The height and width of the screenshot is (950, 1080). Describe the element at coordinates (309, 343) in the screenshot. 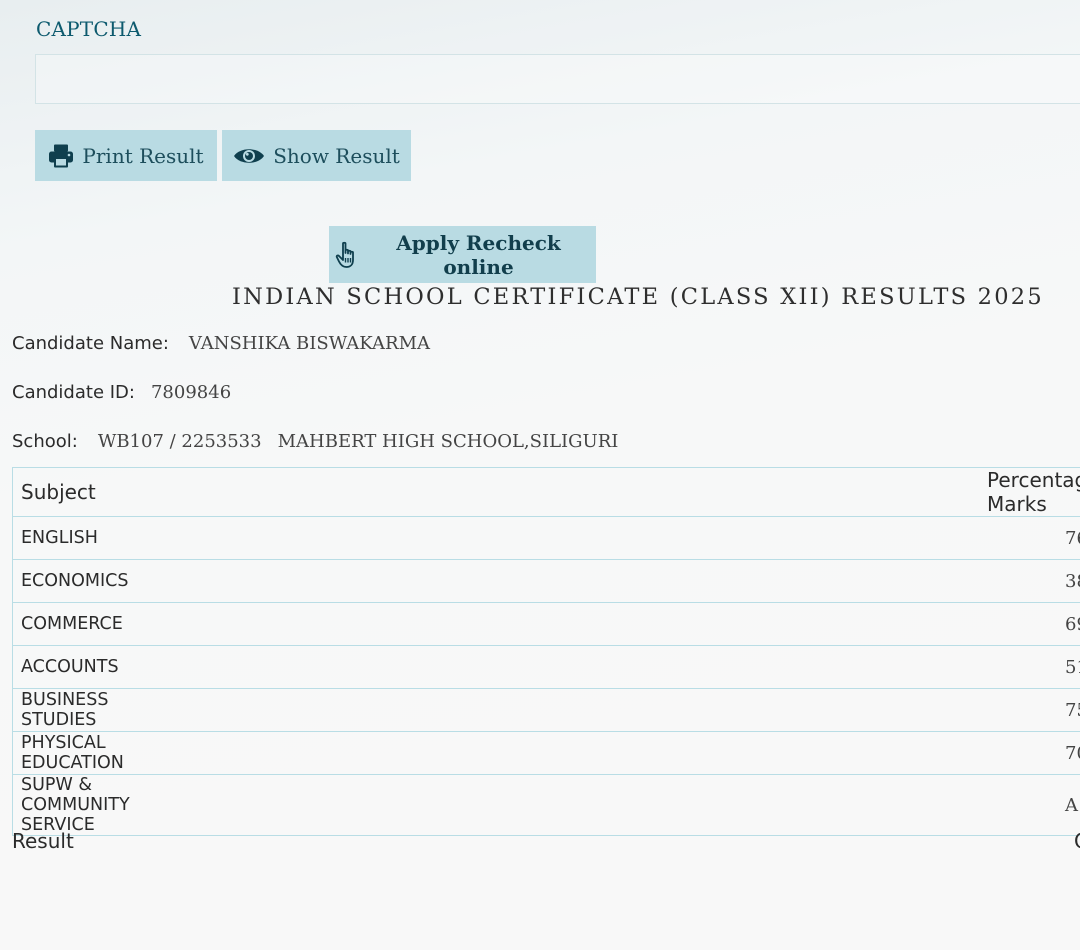

I see `candidate-name-value: VANSHIKA BISWAKARMA` at that location.